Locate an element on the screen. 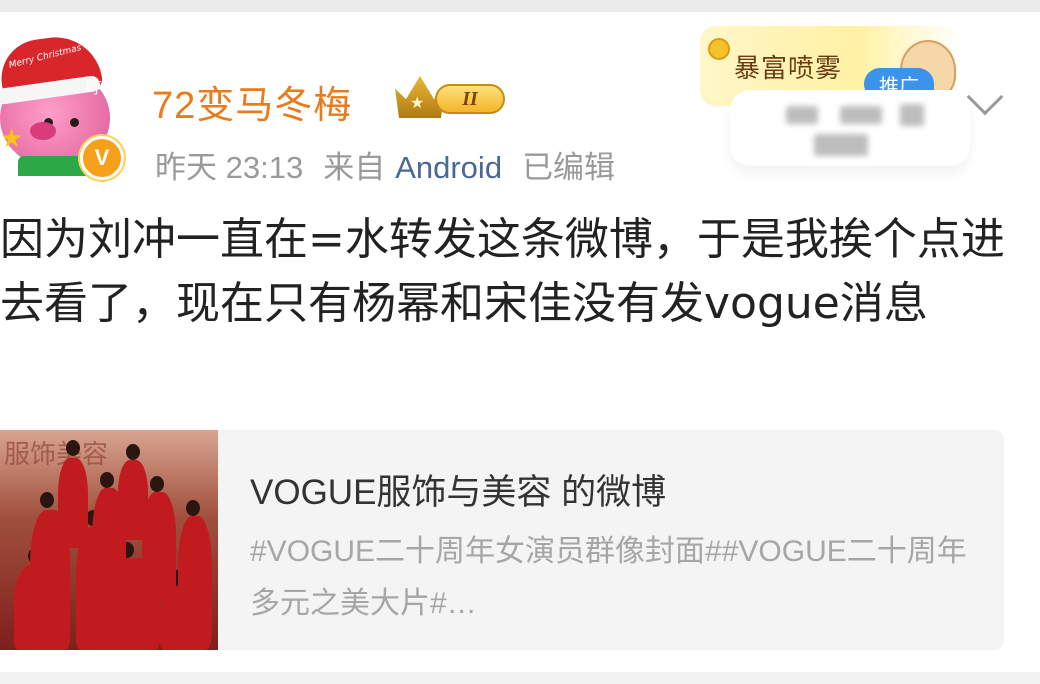  edited-label: 已编辑 is located at coordinates (568, 167).